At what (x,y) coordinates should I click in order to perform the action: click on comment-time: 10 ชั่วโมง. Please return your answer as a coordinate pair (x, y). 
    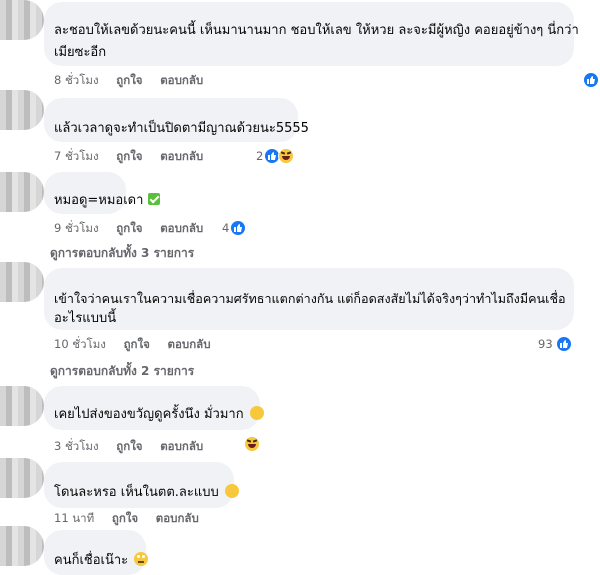
    Looking at the image, I should click on (80, 344).